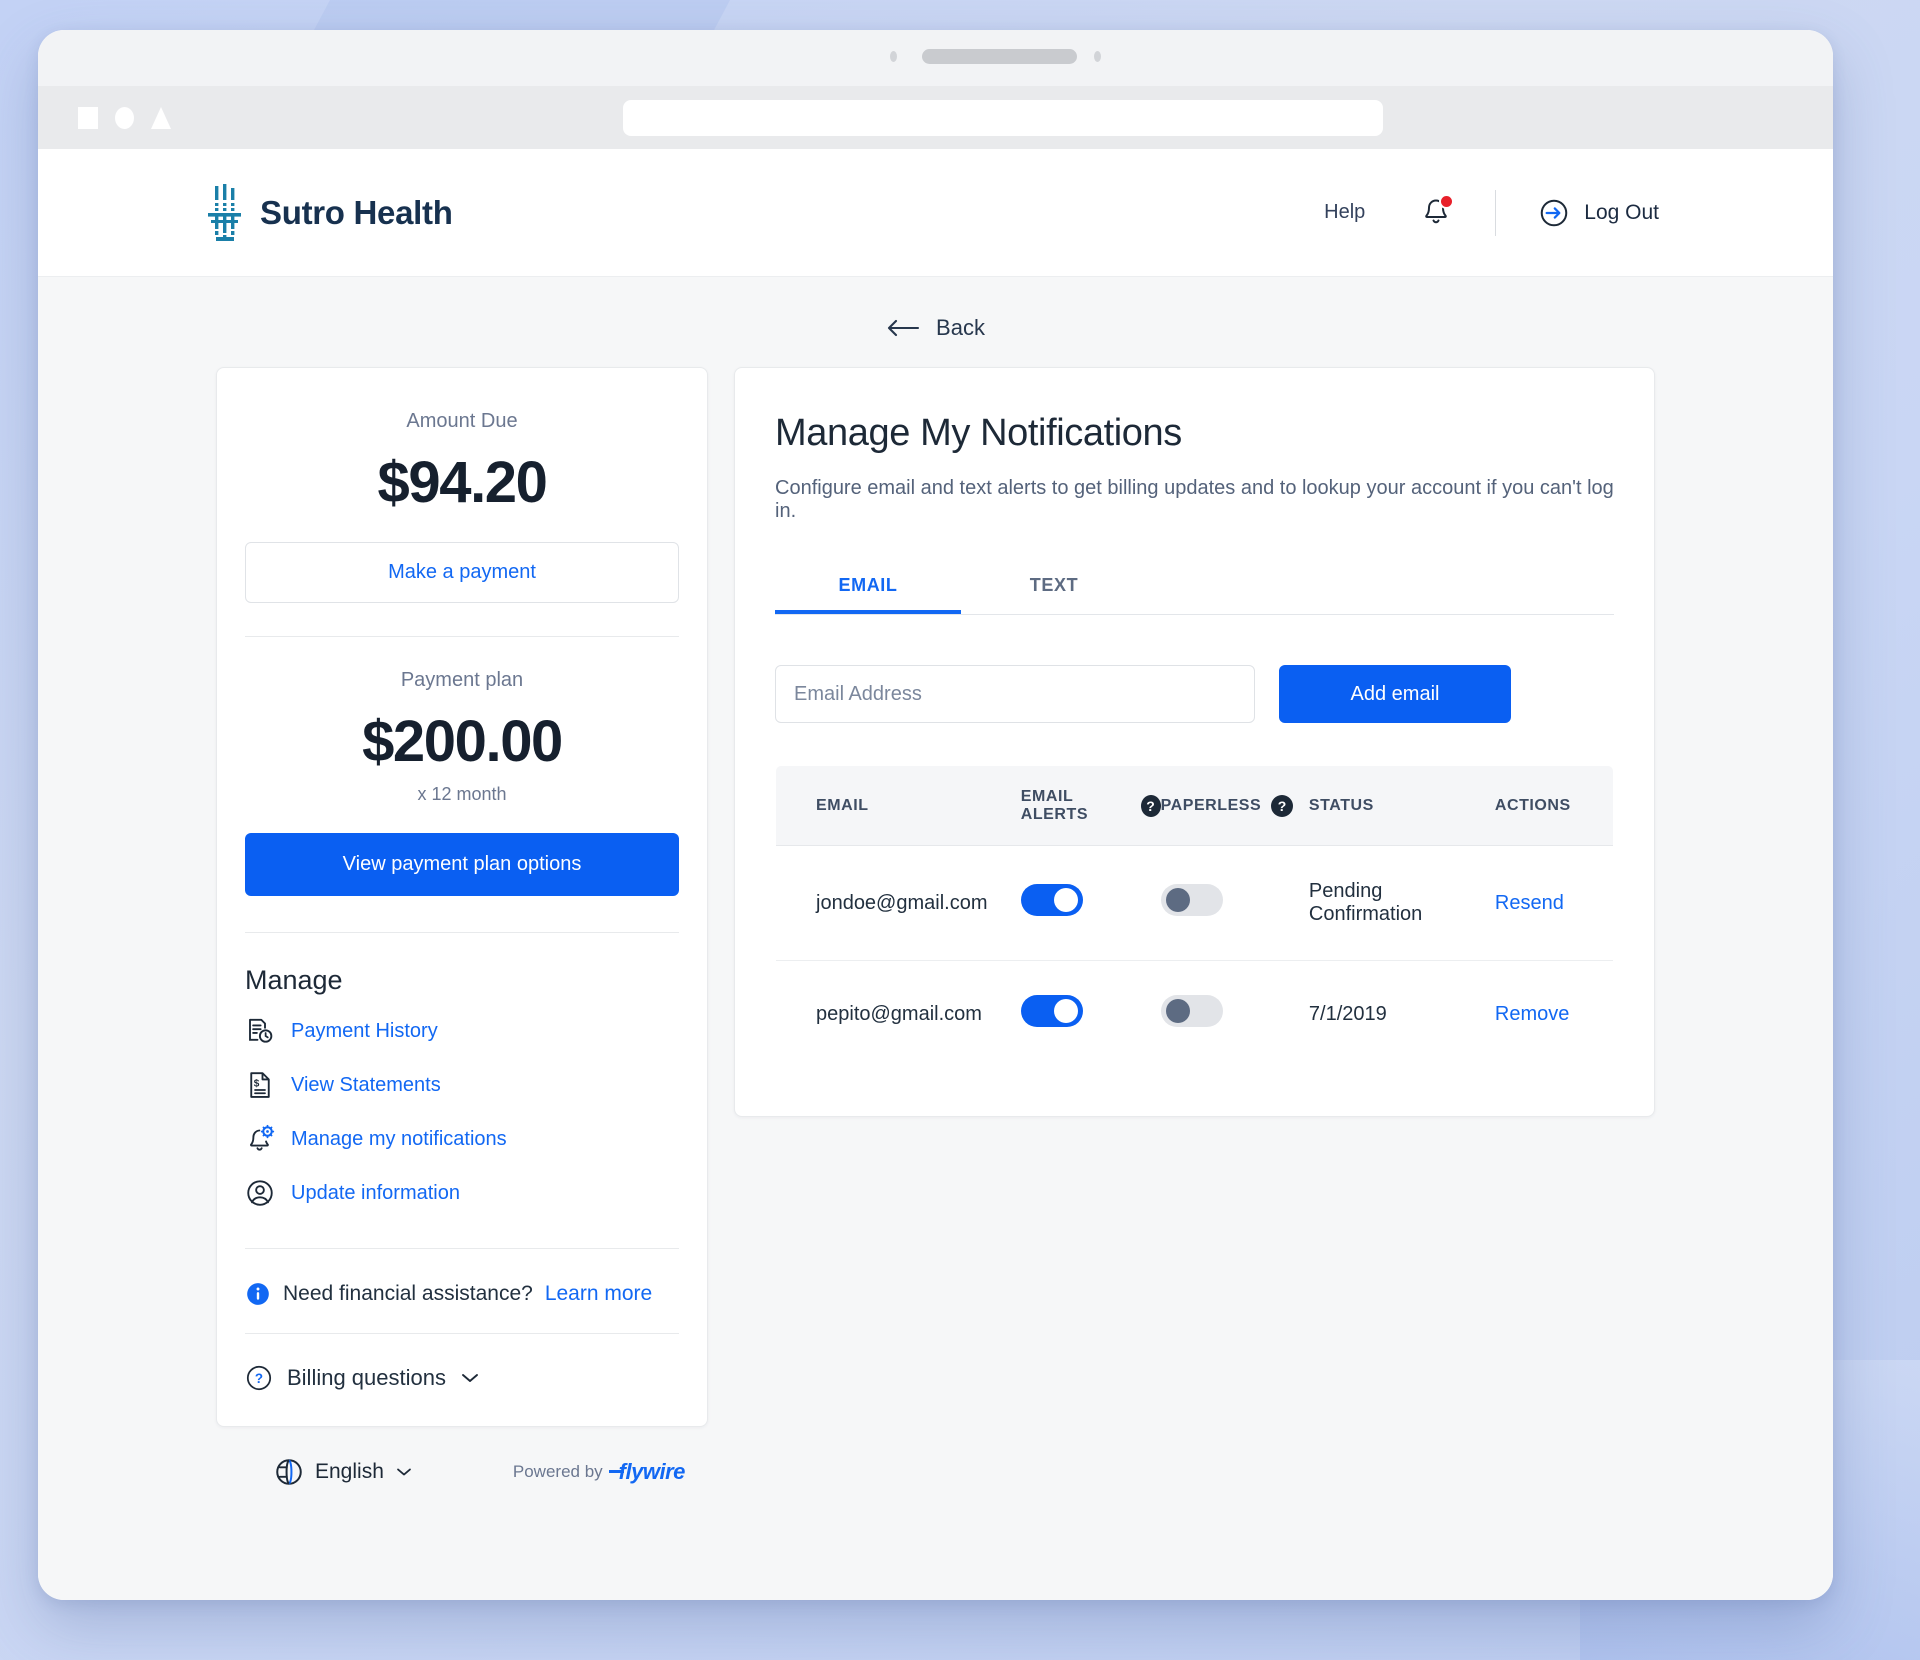 This screenshot has height=1660, width=1920. What do you see at coordinates (462, 1376) in the screenshot?
I see `billing-questions-accordion: ? Billing questions` at bounding box center [462, 1376].